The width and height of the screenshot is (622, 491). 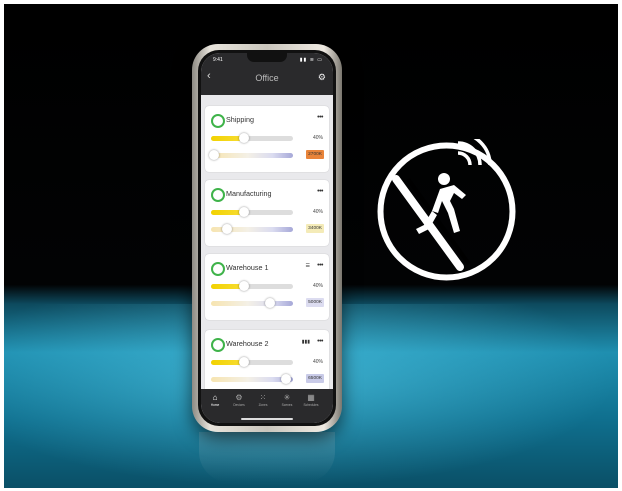 I want to click on tab-devices-icon: ⚙, so click(x=239, y=397).